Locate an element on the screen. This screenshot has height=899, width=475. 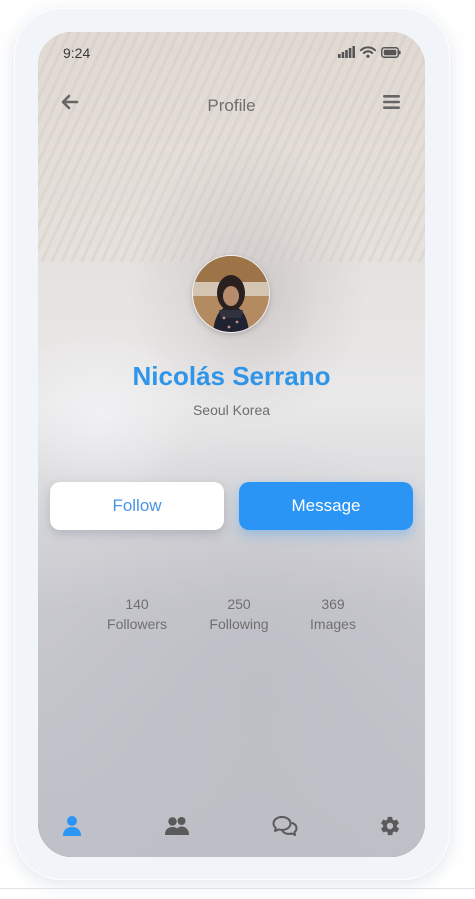
status-time: 9:24 is located at coordinates (77, 53).